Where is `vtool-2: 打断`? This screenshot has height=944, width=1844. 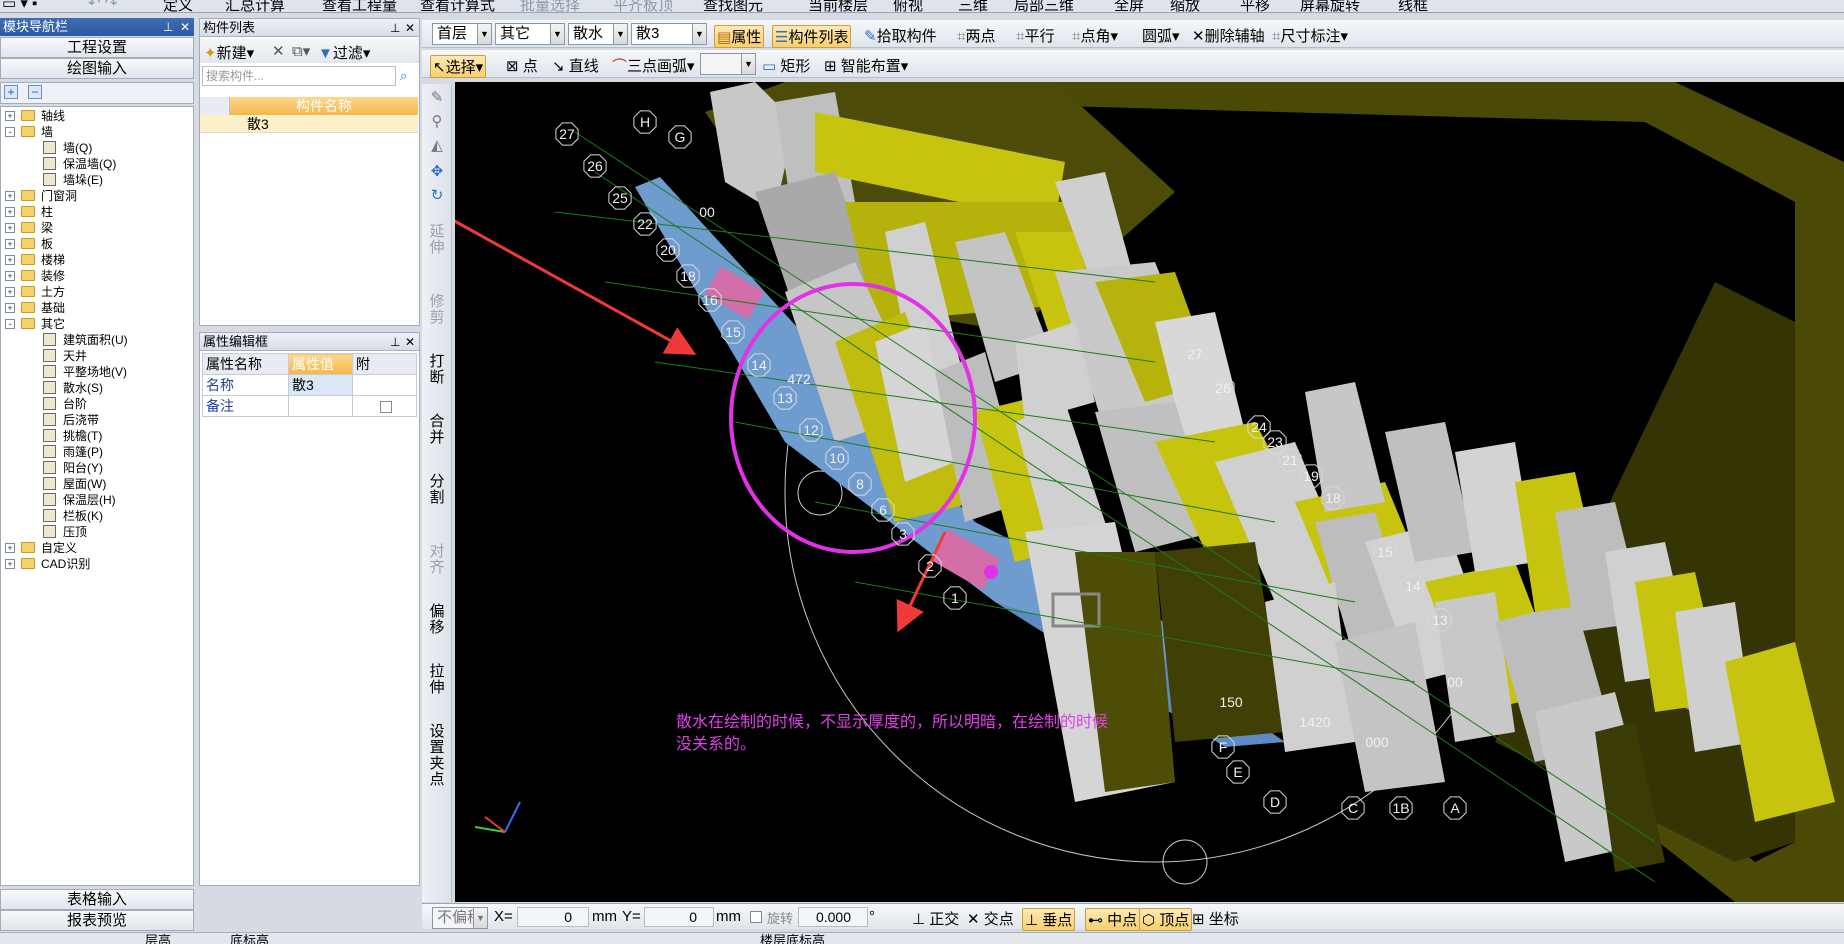 vtool-2: 打断 is located at coordinates (437, 370).